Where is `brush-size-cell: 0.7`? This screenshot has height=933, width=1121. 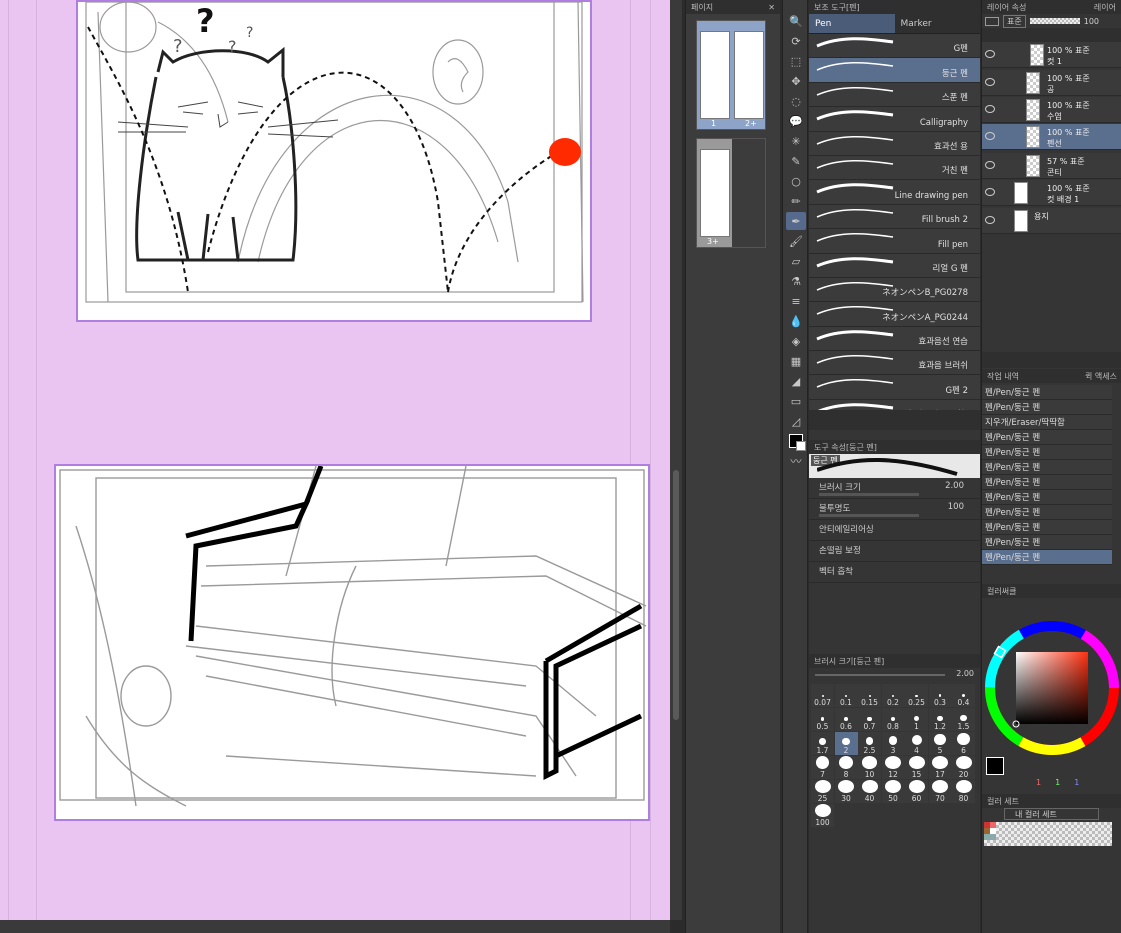 brush-size-cell: 0.7 is located at coordinates (869, 719).